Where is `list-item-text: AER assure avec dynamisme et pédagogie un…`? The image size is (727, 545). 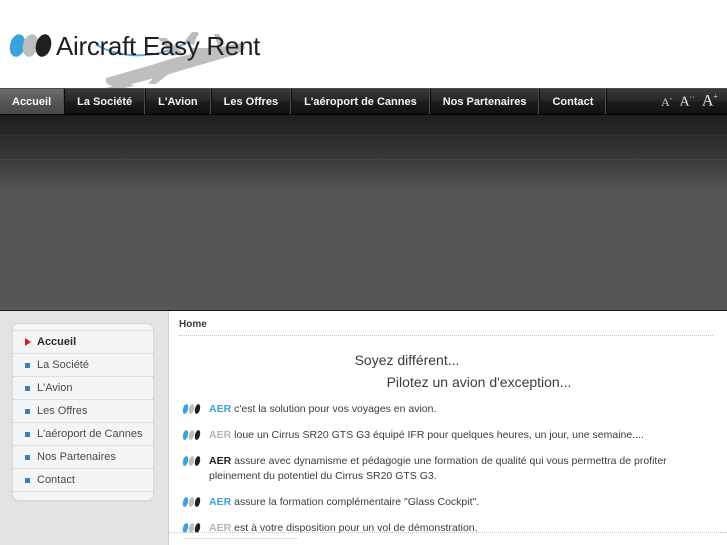
list-item-text: AER assure avec dynamisme et pédagogie un… is located at coordinates (461, 470).